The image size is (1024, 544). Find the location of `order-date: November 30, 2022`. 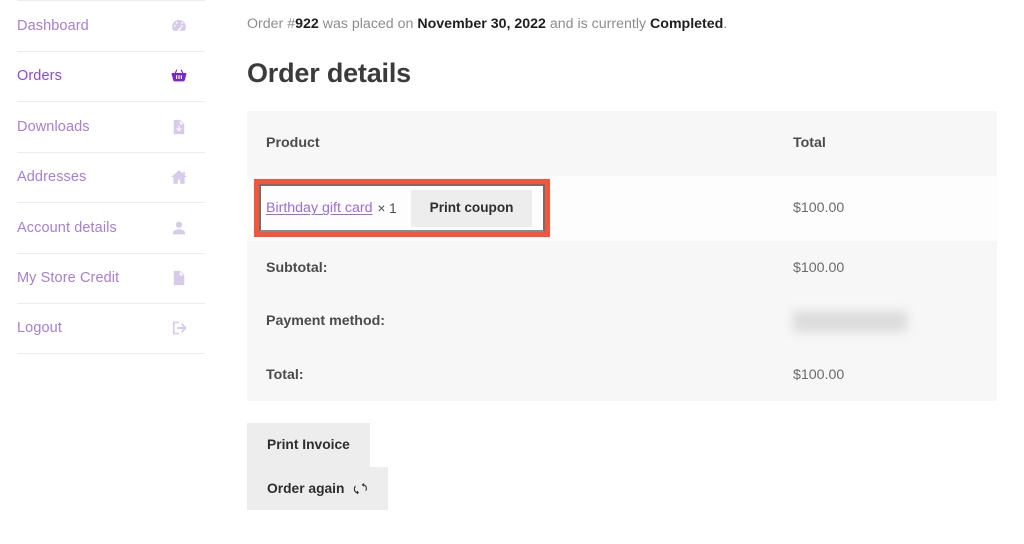

order-date: November 30, 2022 is located at coordinates (481, 24).